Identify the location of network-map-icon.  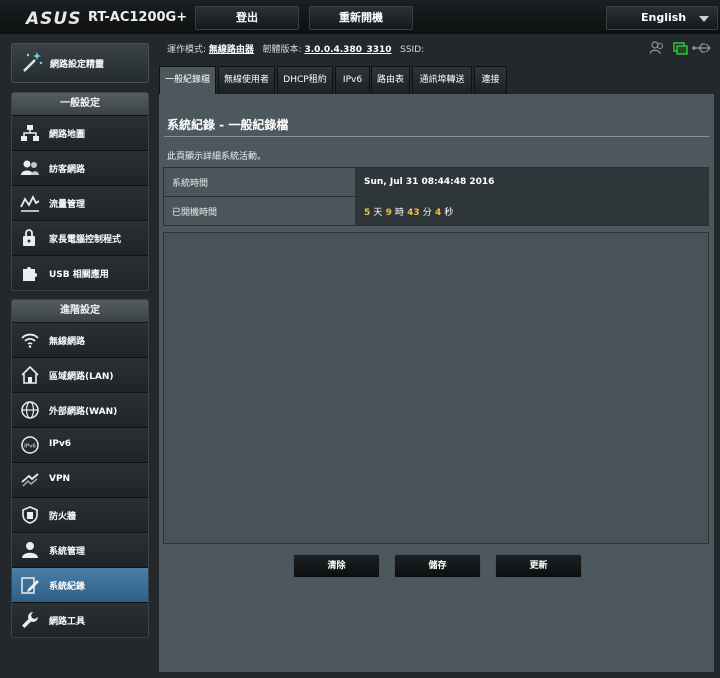
(30, 133).